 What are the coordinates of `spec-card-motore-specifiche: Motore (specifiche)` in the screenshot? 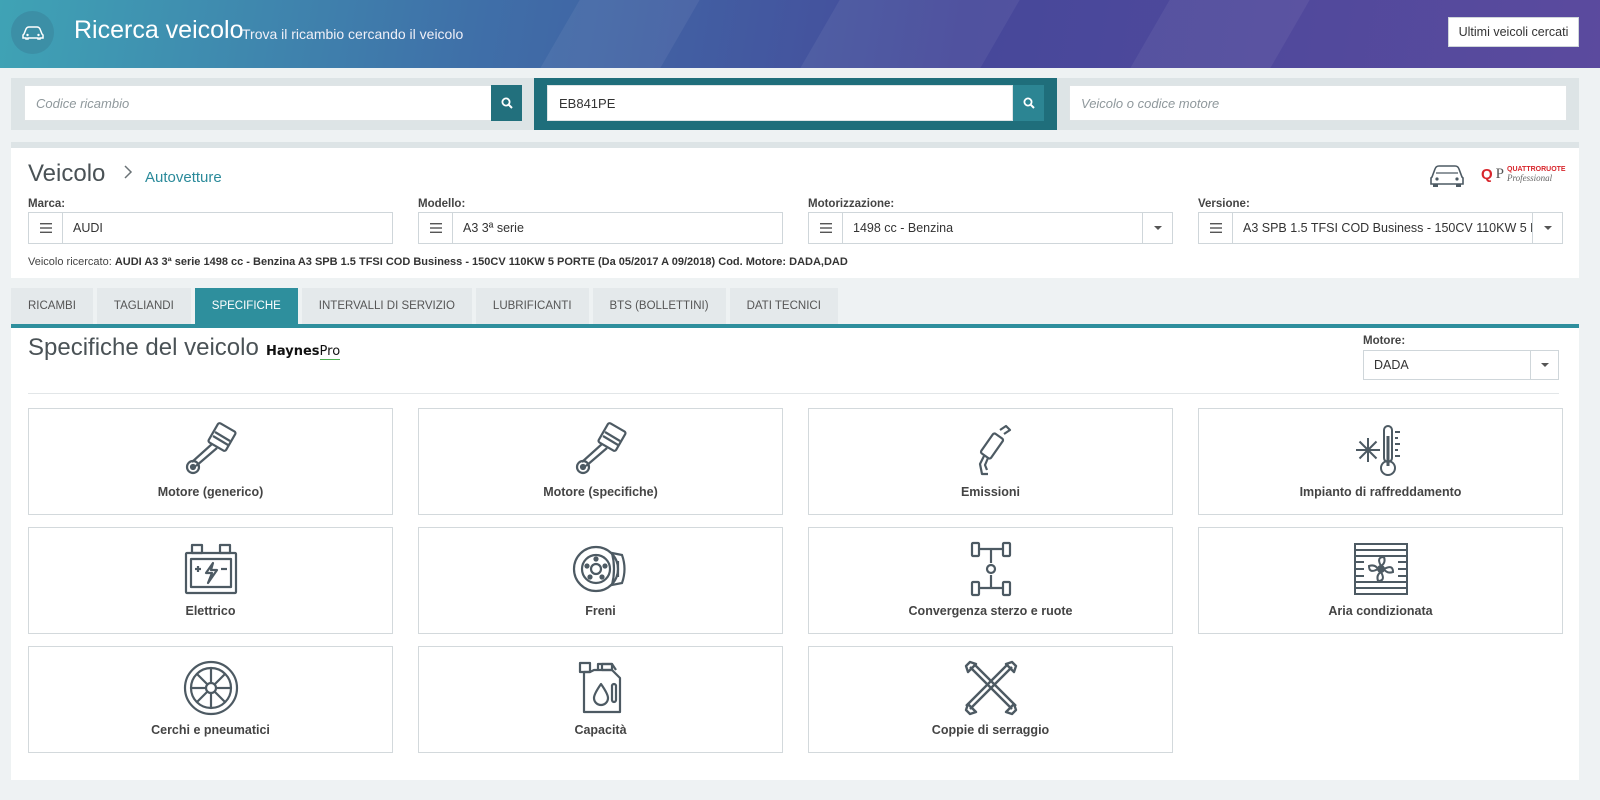 It's located at (600, 461).